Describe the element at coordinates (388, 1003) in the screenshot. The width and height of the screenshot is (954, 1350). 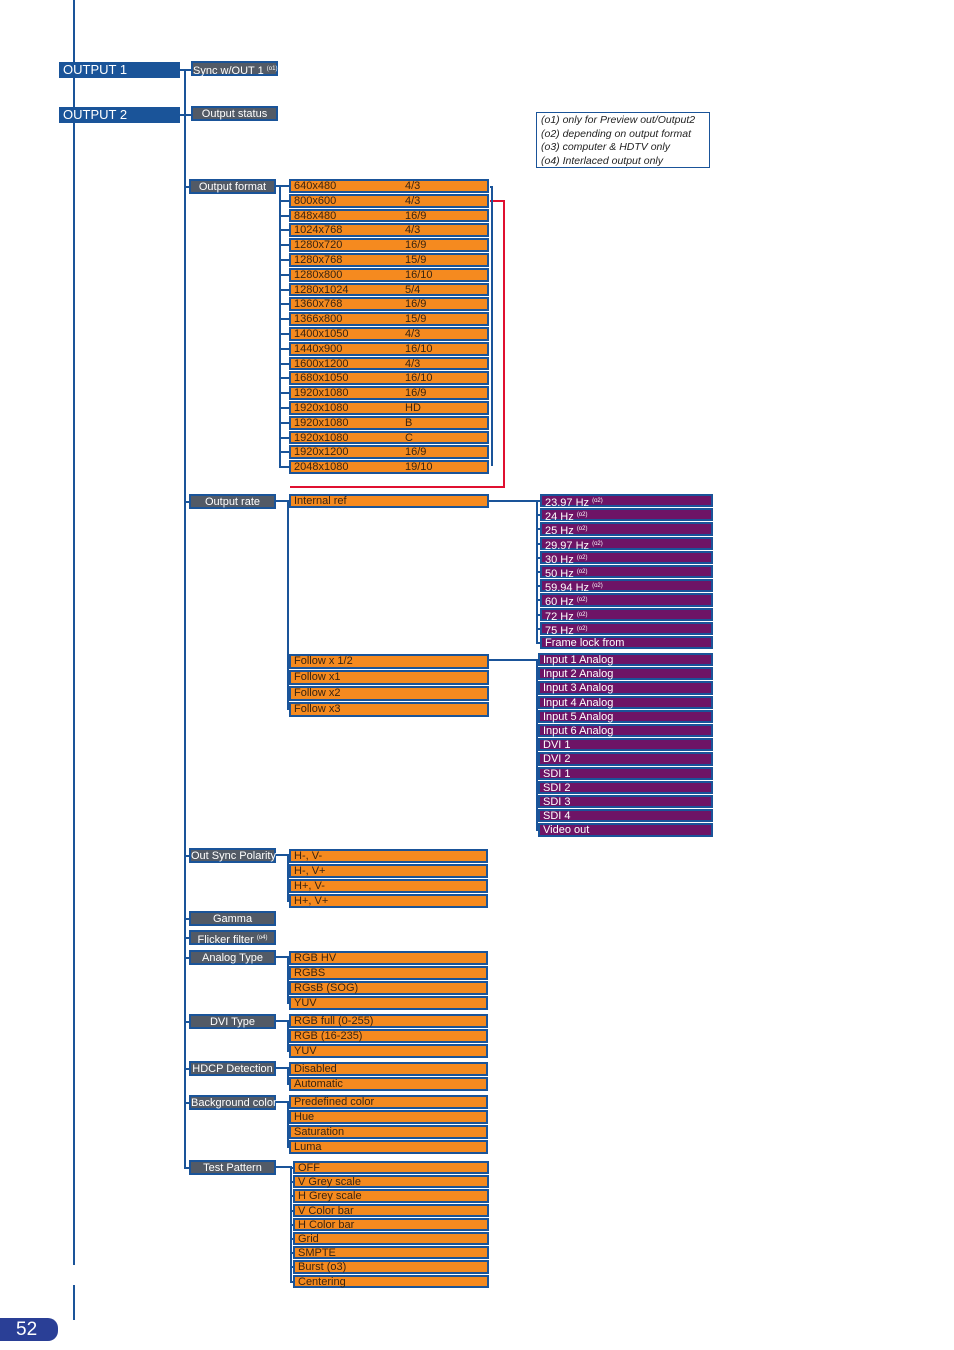
I see `analog-type-item: YUV` at that location.